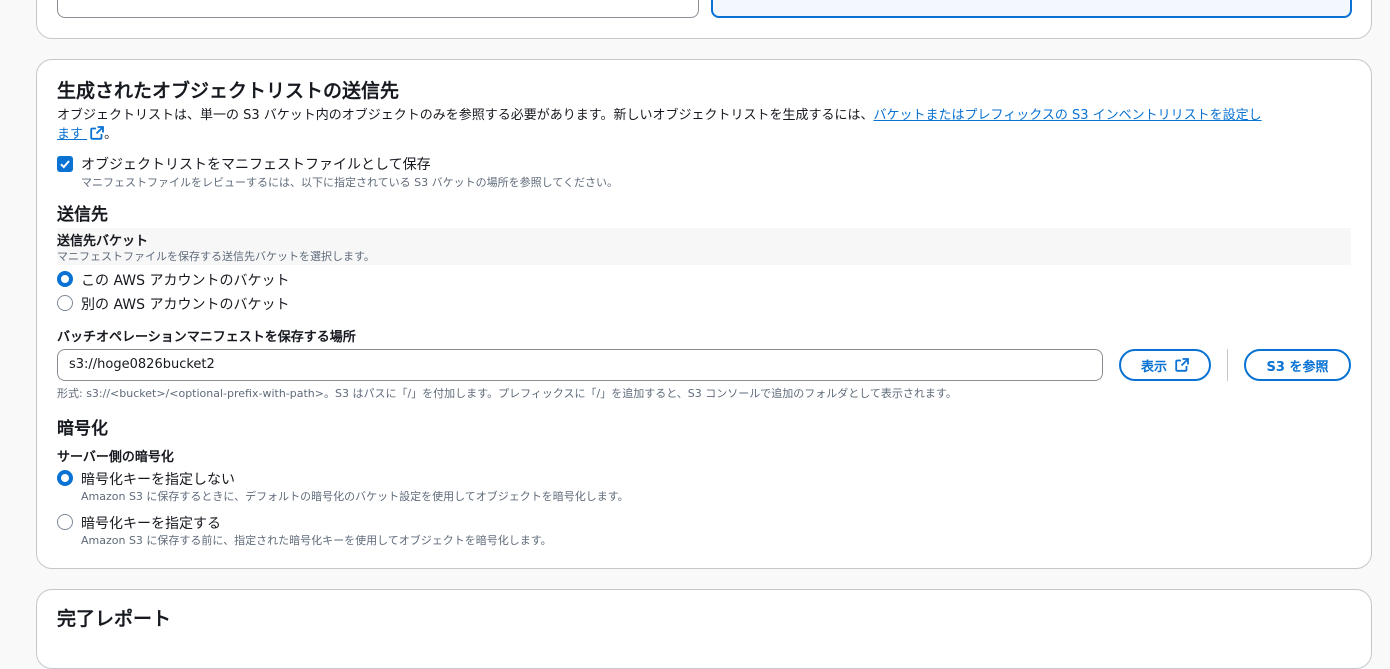 The width and height of the screenshot is (1390, 669). Describe the element at coordinates (82, 429) in the screenshot. I see `encryption-heading: 暗号化` at that location.